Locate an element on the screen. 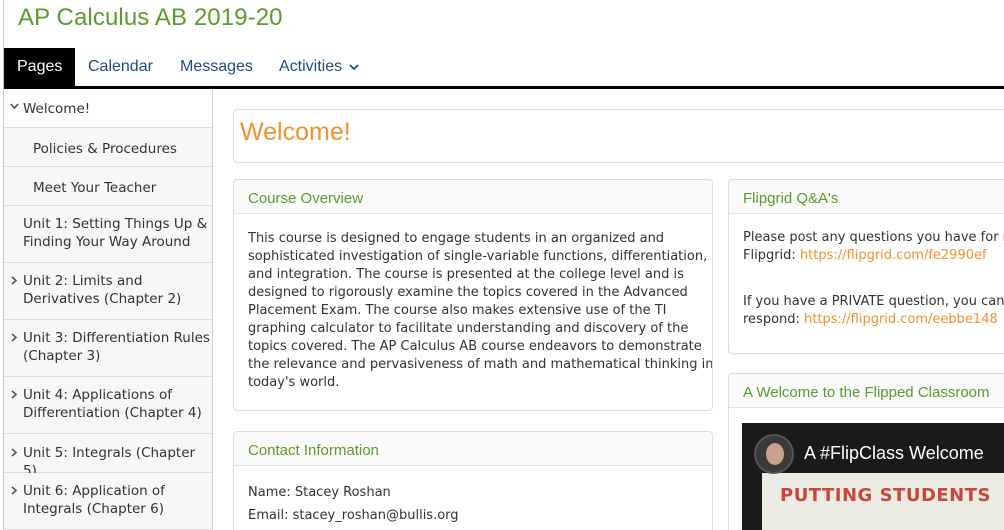  sidebar-item-label: Welcome! is located at coordinates (57, 109).